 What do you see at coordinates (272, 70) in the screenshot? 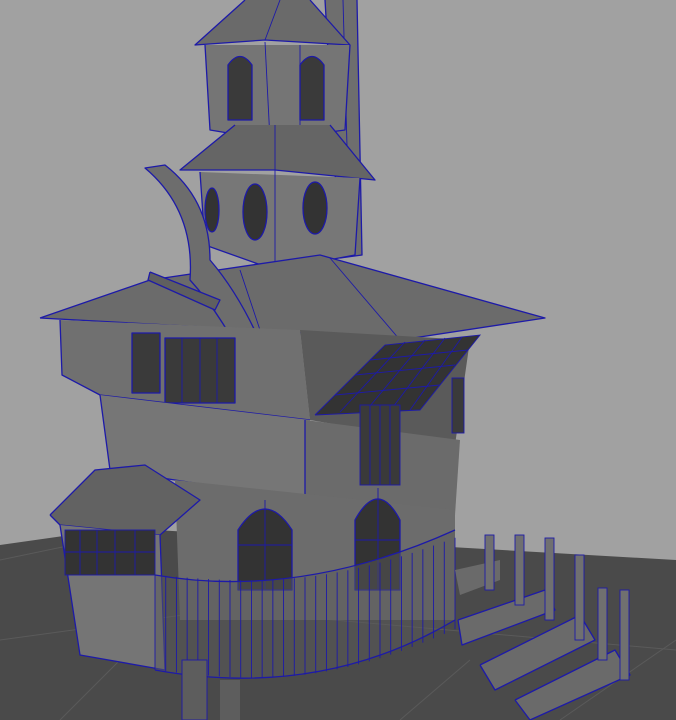
I see `top-turret` at bounding box center [272, 70].